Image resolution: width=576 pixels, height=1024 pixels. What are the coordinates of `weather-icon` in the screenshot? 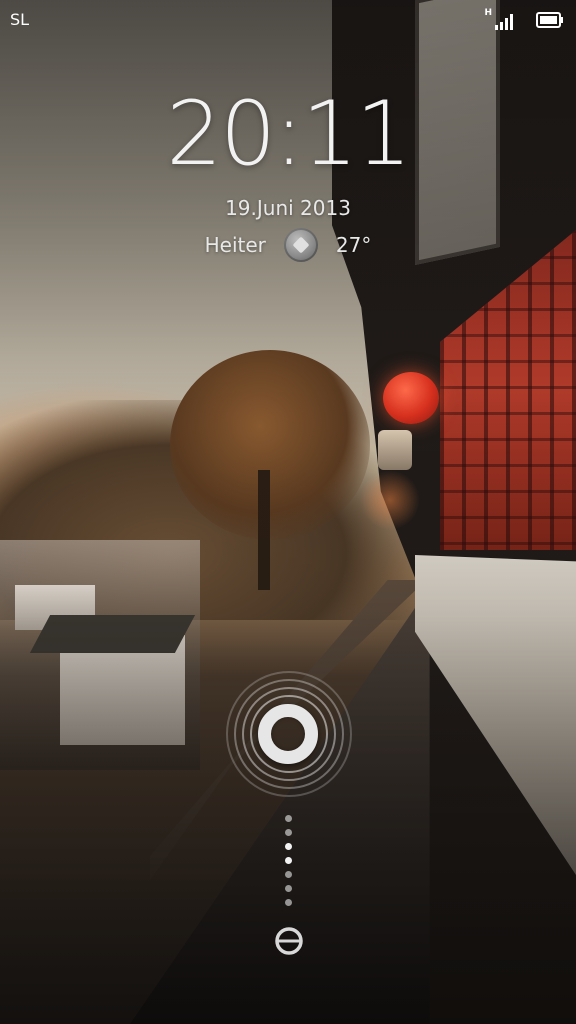 It's located at (300, 245).